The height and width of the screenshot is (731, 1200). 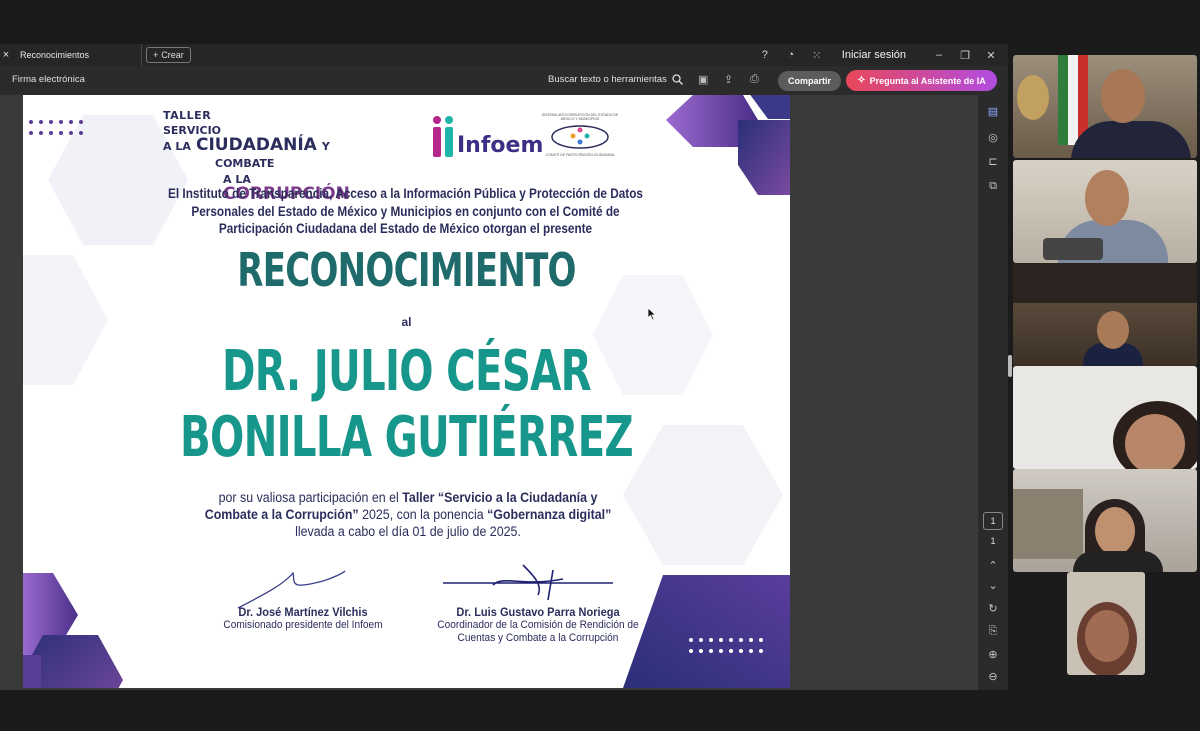 I want to click on plus-icon: +, so click(x=156, y=55).